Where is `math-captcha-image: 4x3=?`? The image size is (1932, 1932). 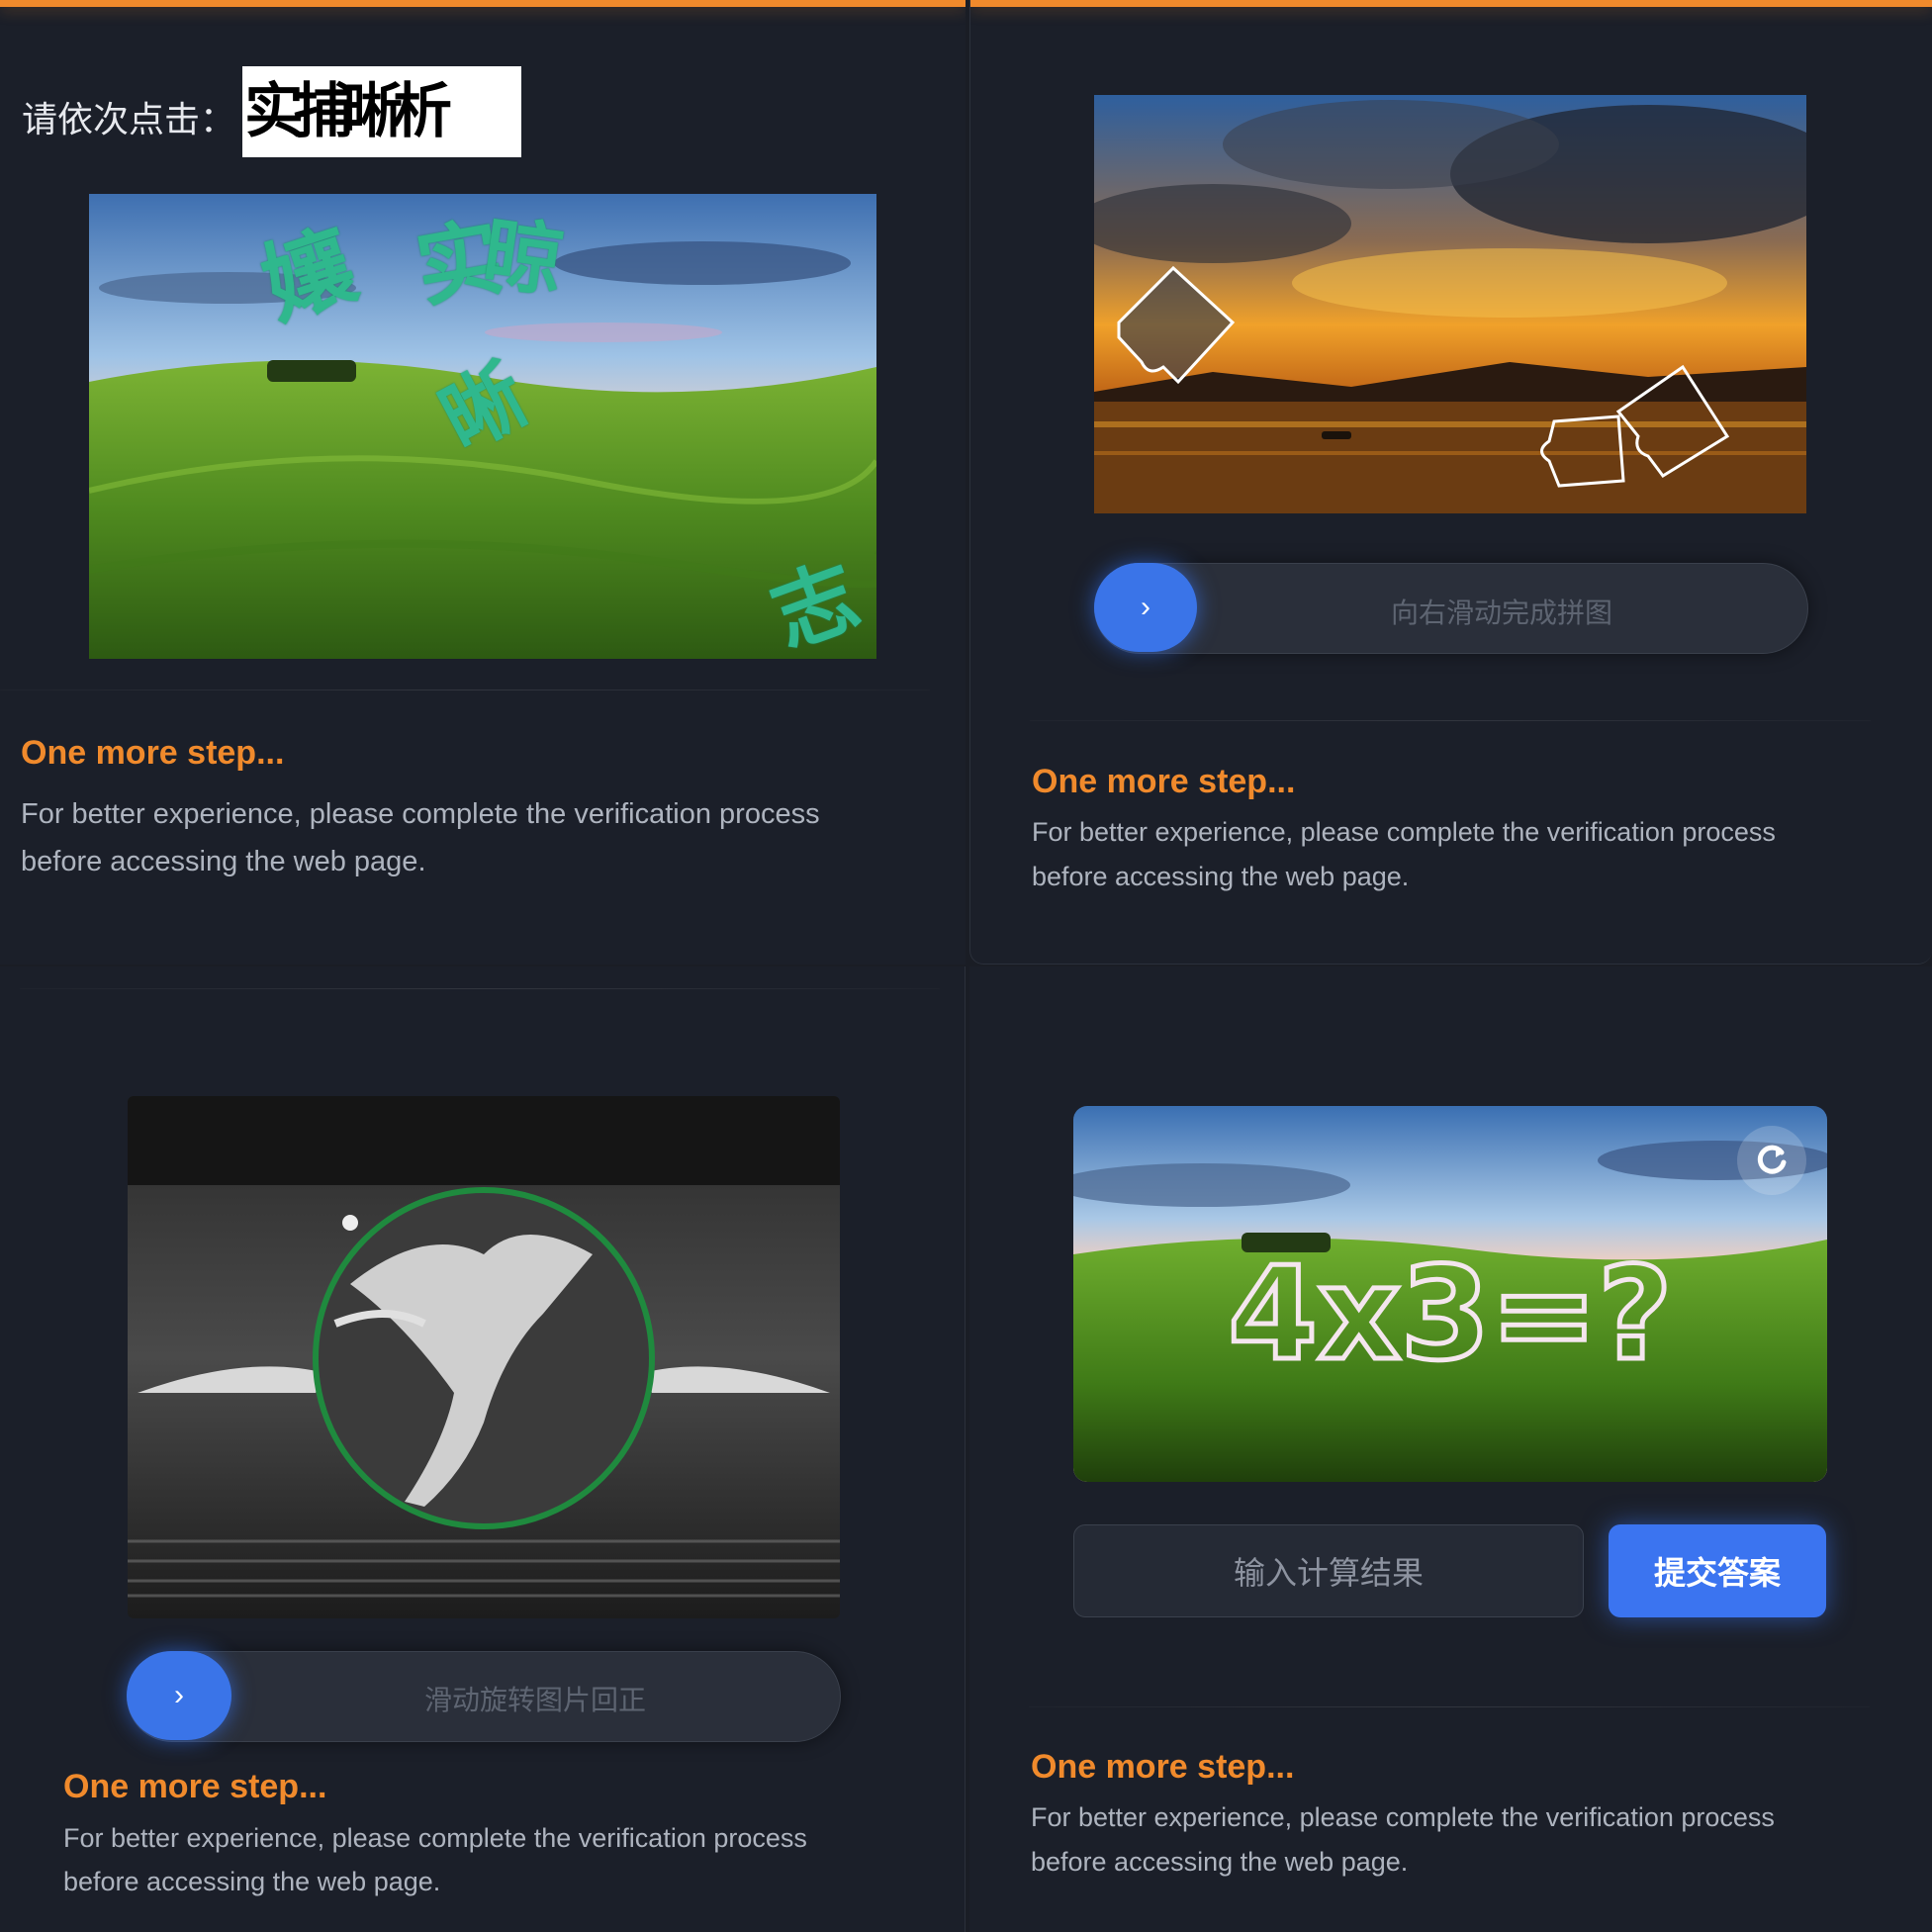
math-captcha-image: 4x3=? is located at coordinates (1450, 1294).